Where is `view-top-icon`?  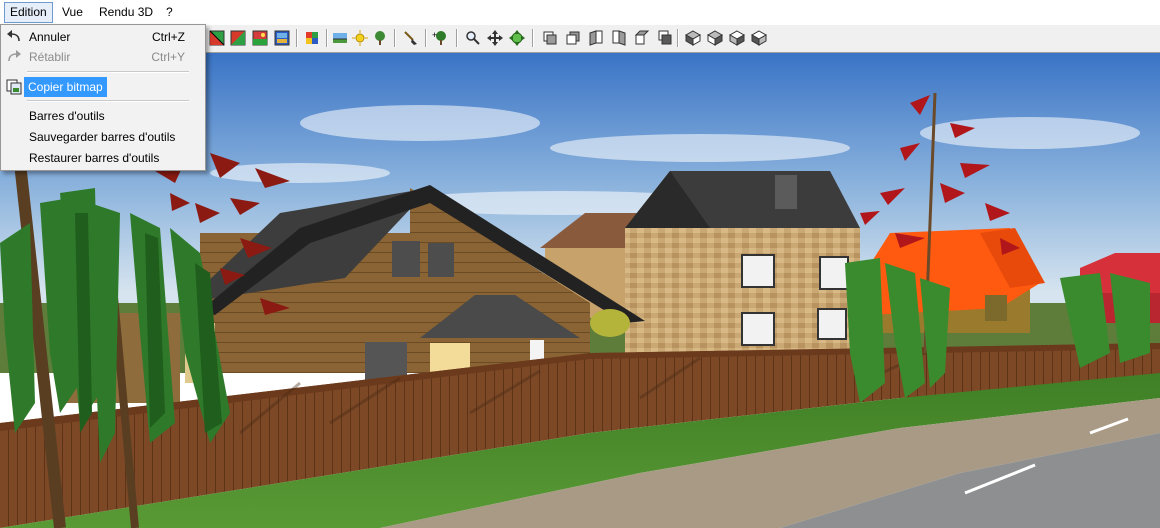
view-top-icon is located at coordinates (642, 38).